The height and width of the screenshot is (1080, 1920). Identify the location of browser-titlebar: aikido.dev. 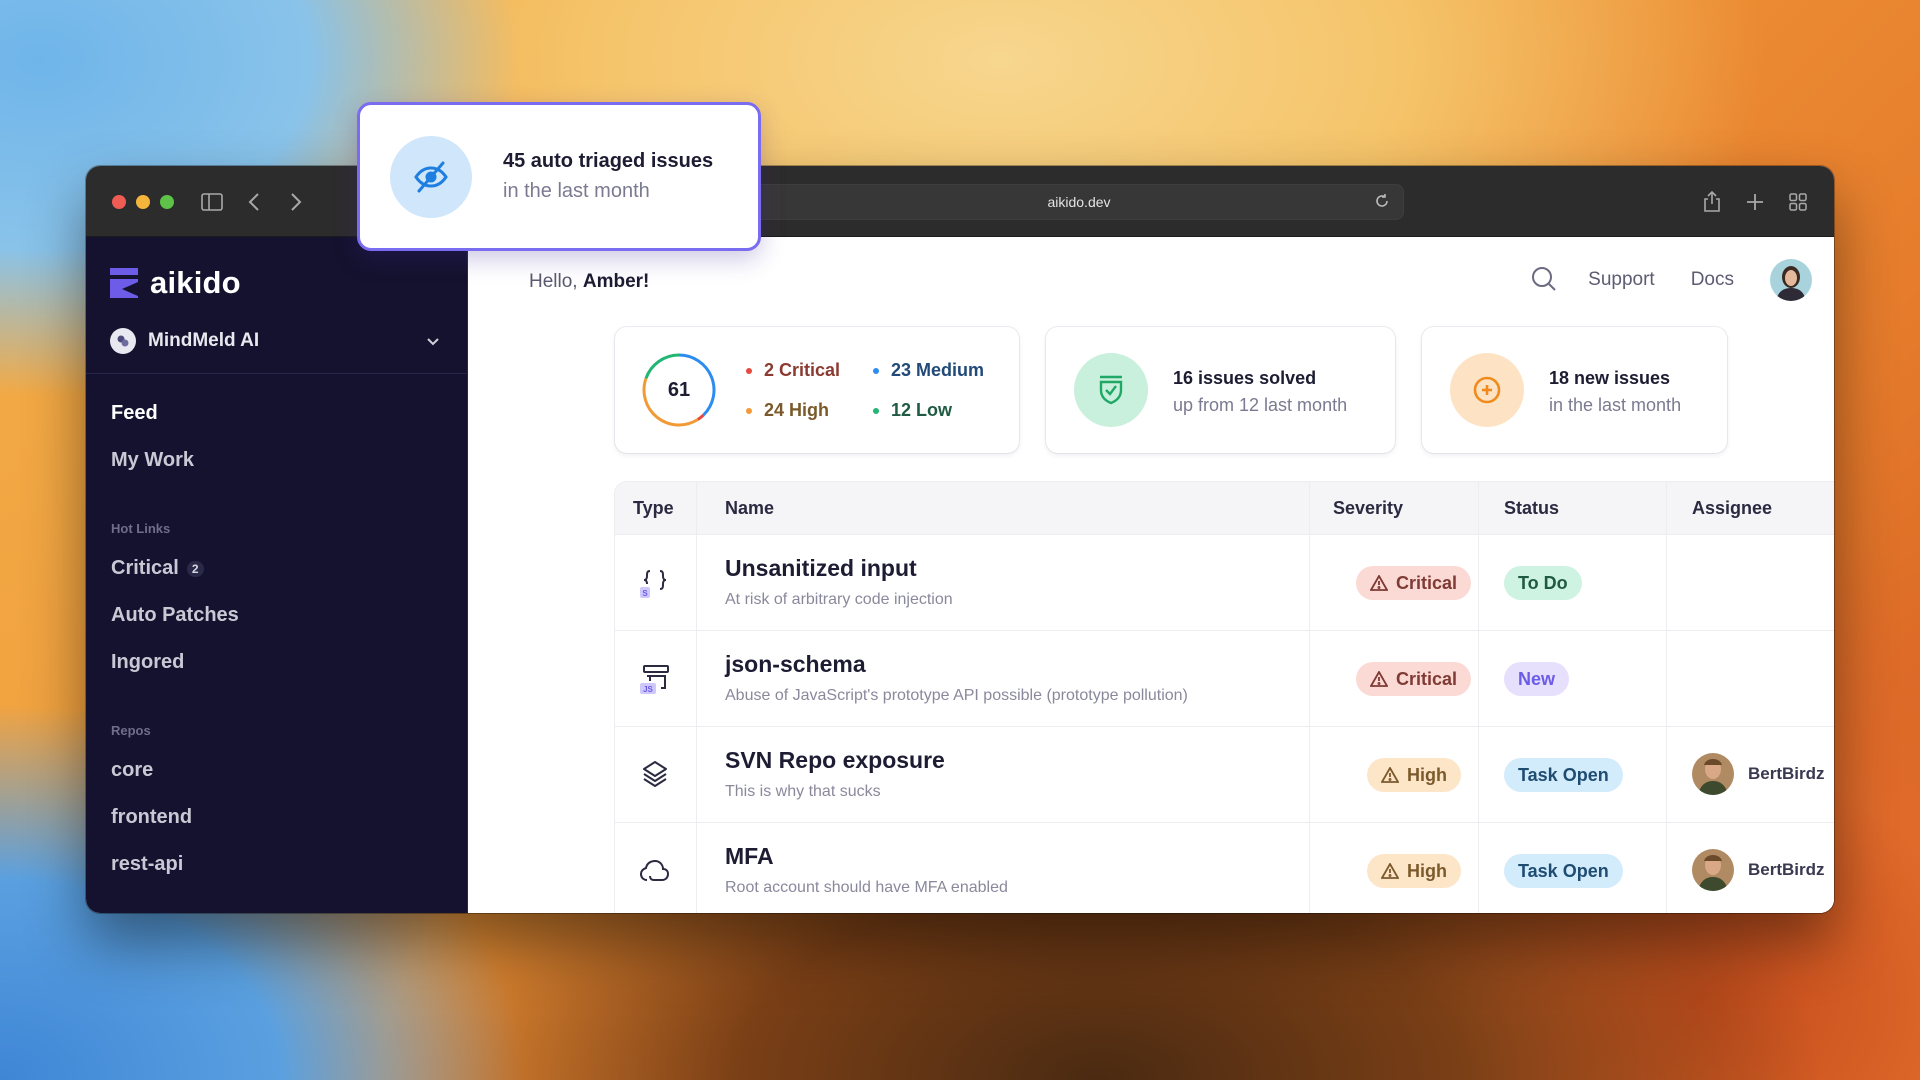
(960, 201).